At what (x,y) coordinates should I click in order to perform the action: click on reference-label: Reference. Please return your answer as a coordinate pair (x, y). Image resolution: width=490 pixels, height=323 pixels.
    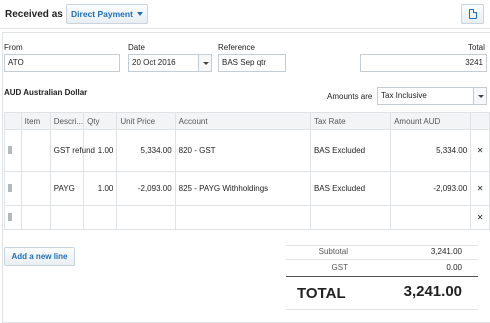
    Looking at the image, I should click on (236, 47).